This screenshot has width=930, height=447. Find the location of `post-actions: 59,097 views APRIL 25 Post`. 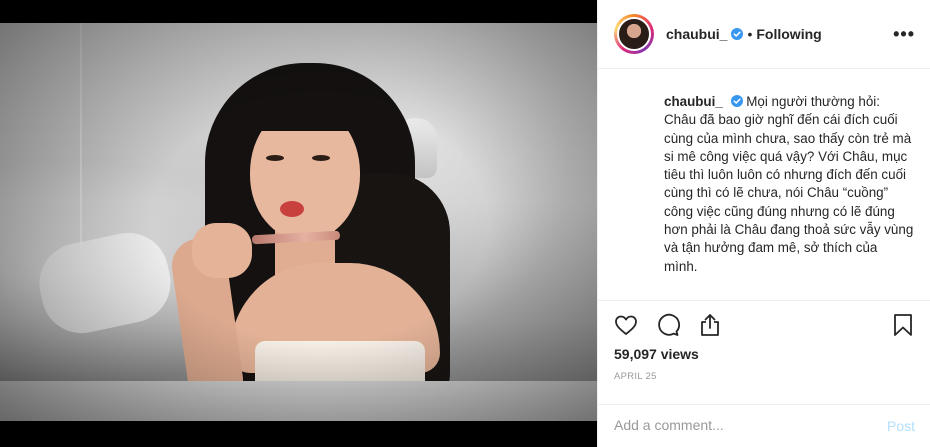

post-actions: 59,097 views APRIL 25 Post is located at coordinates (764, 373).